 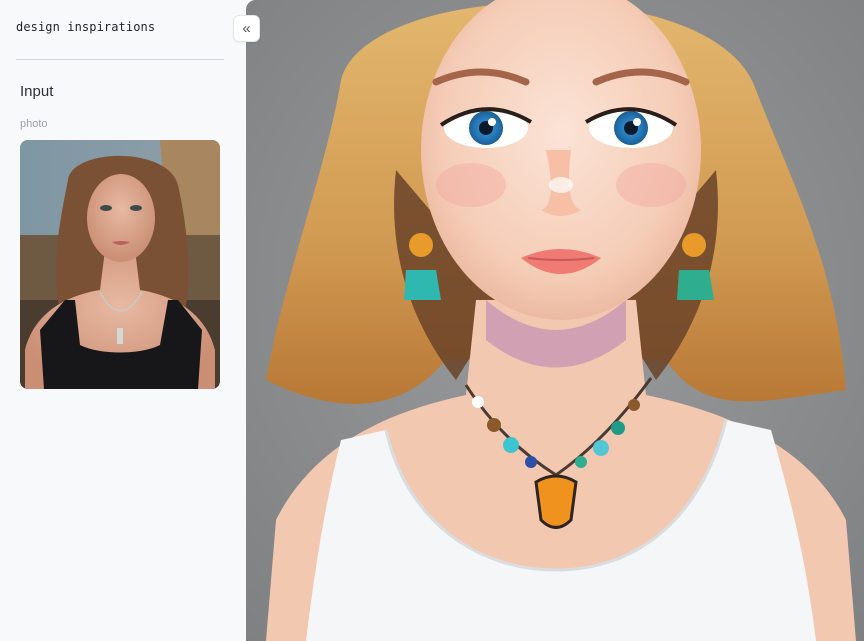 What do you see at coordinates (34, 124) in the screenshot?
I see `photo-field-label: photo` at bounding box center [34, 124].